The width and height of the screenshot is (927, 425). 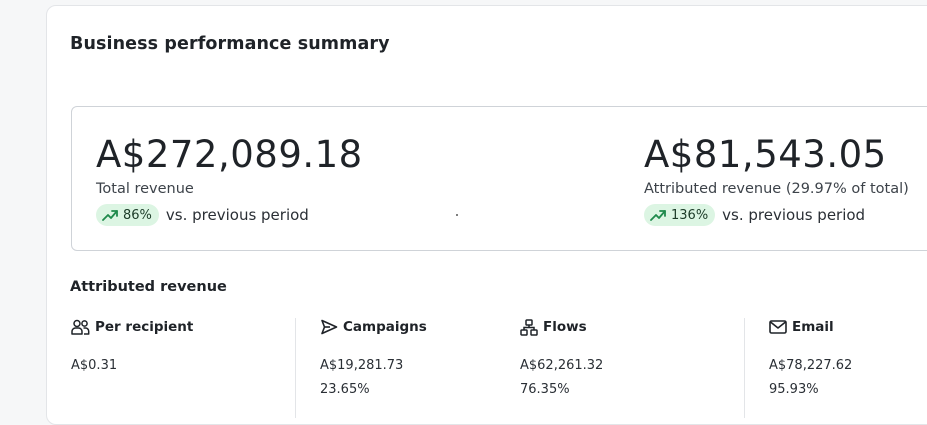 What do you see at coordinates (620, 327) in the screenshot?
I see `flows-header: Flows` at bounding box center [620, 327].